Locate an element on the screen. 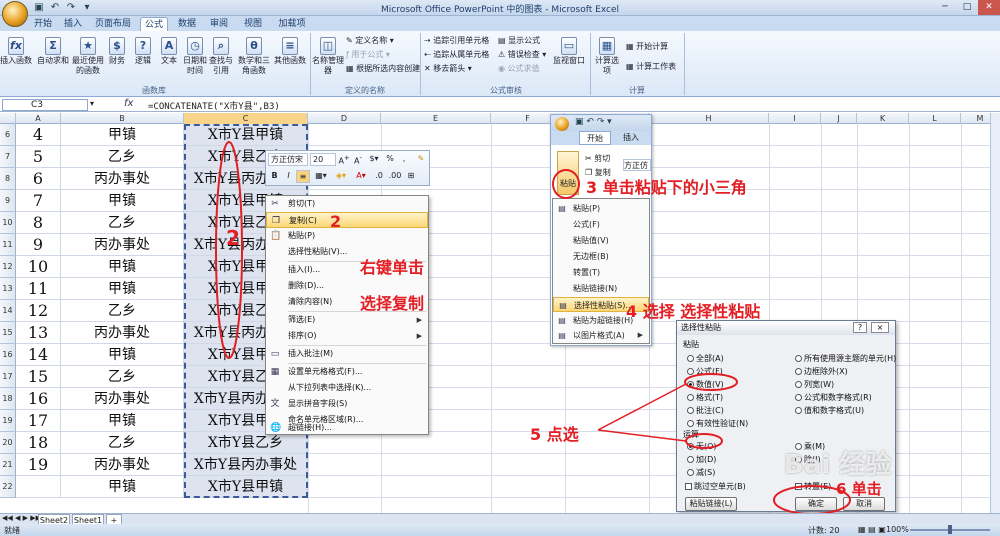 The image size is (1000, 536). annotation-step-4: 4 选择 选择性粘贴 is located at coordinates (693, 311).